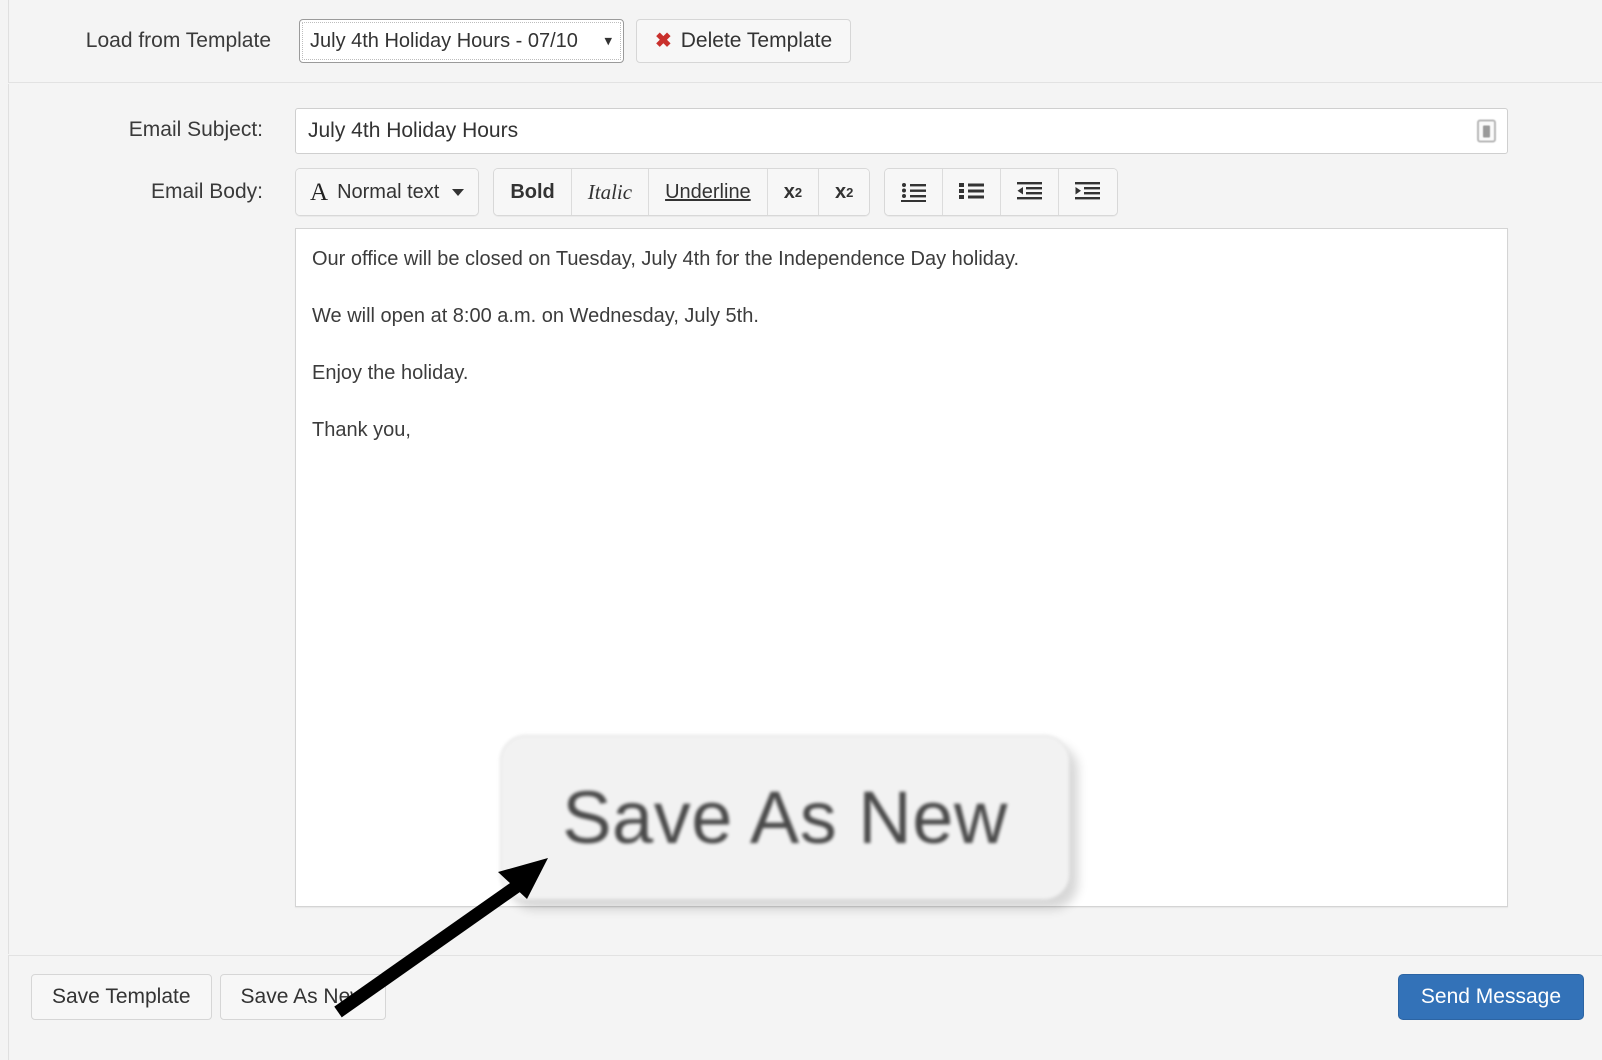 The image size is (1602, 1060). I want to click on subject-input-wrapper, so click(901, 131).